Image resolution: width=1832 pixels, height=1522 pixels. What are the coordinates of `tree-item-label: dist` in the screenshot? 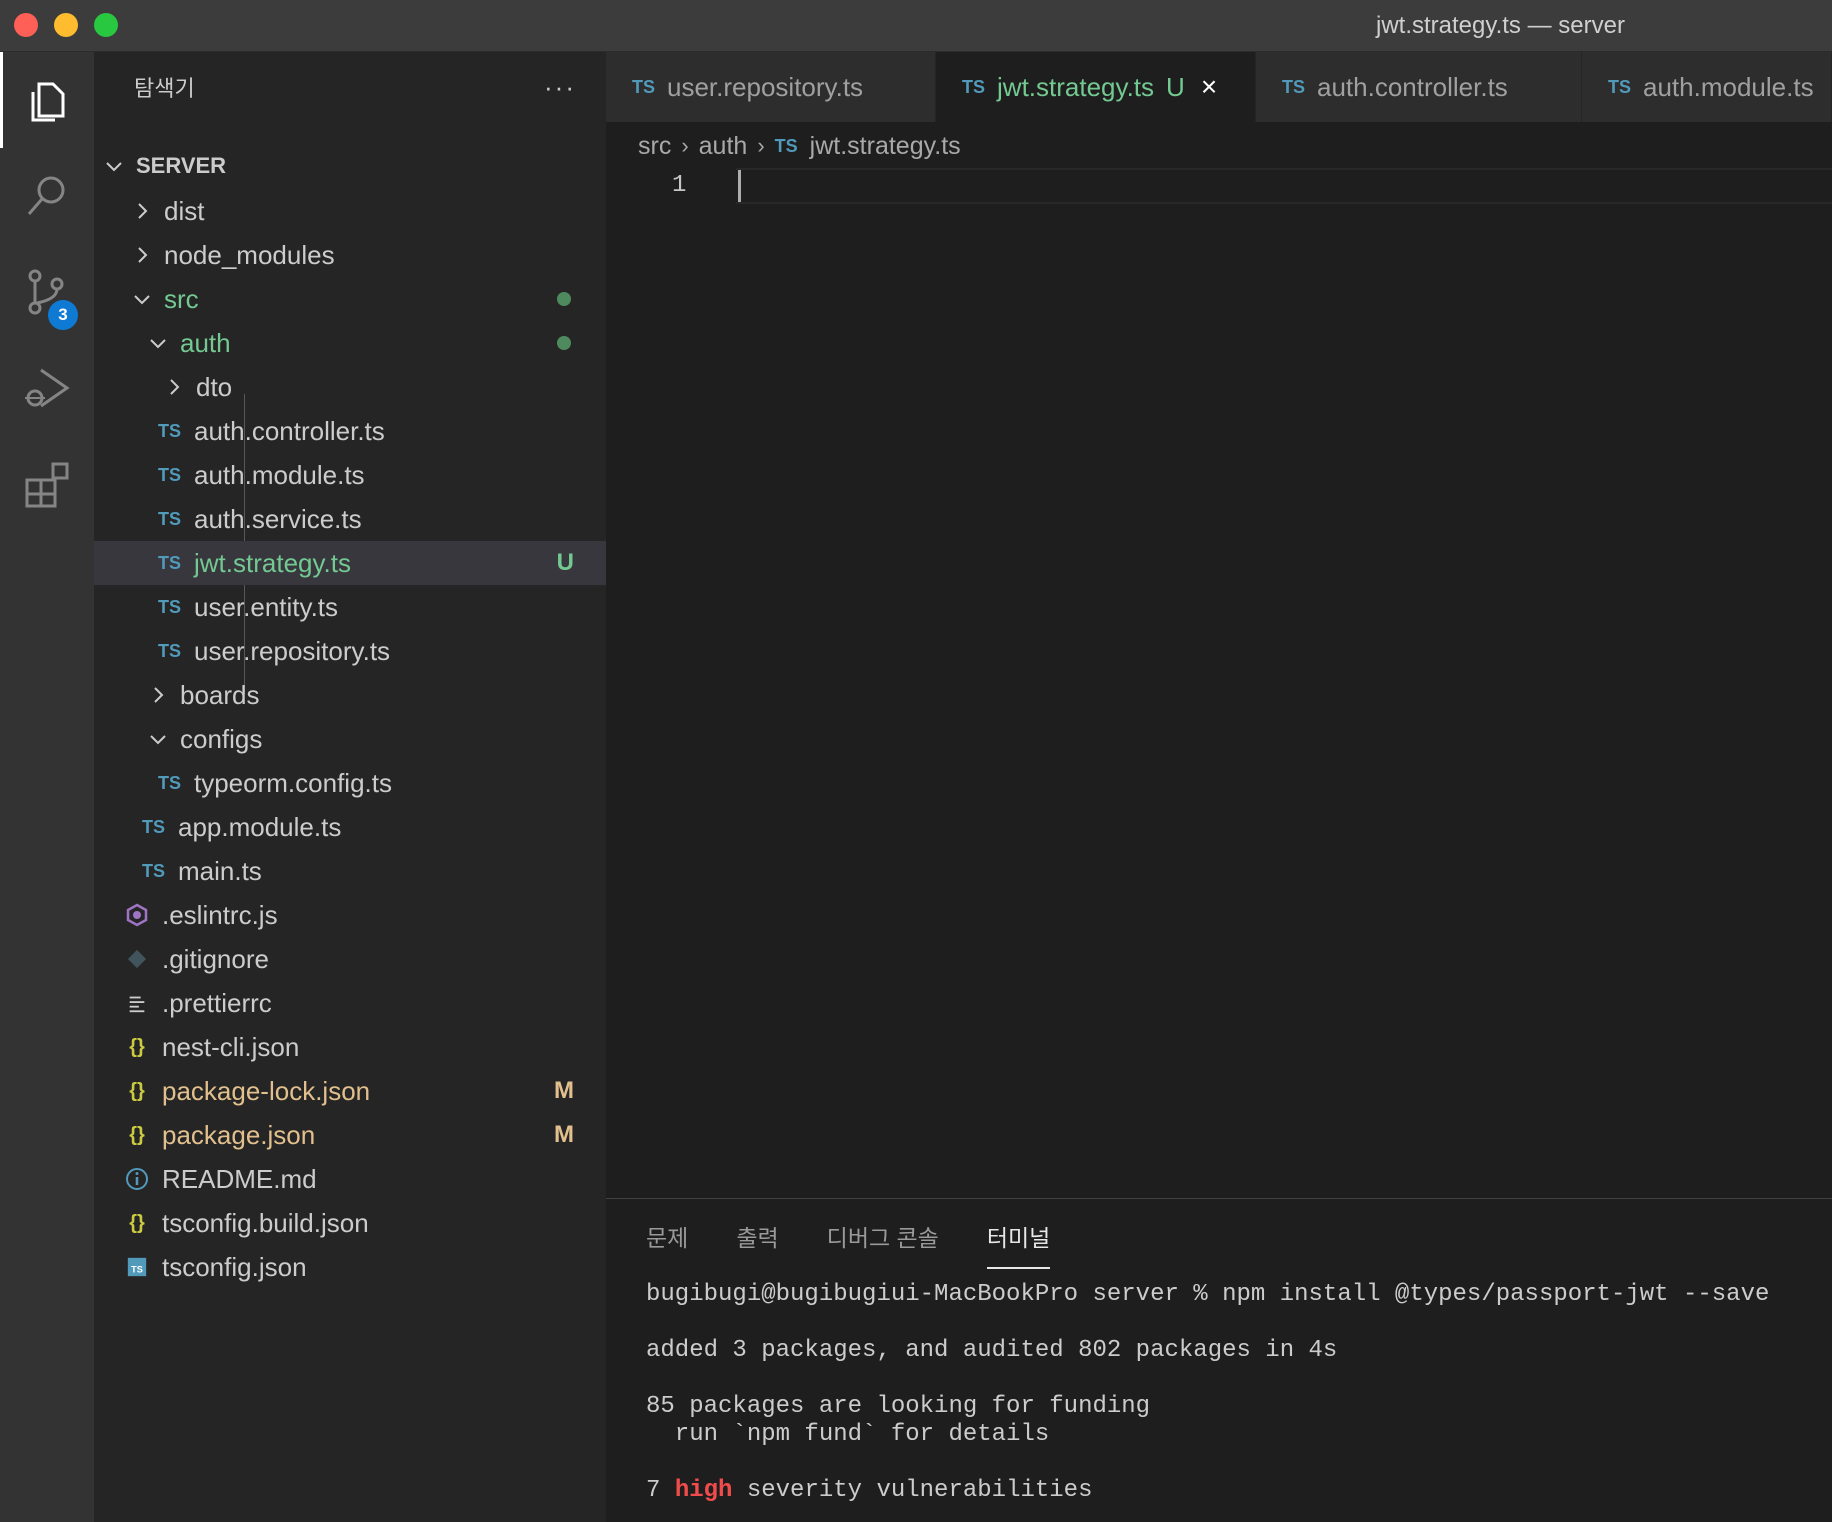 It's located at (184, 210).